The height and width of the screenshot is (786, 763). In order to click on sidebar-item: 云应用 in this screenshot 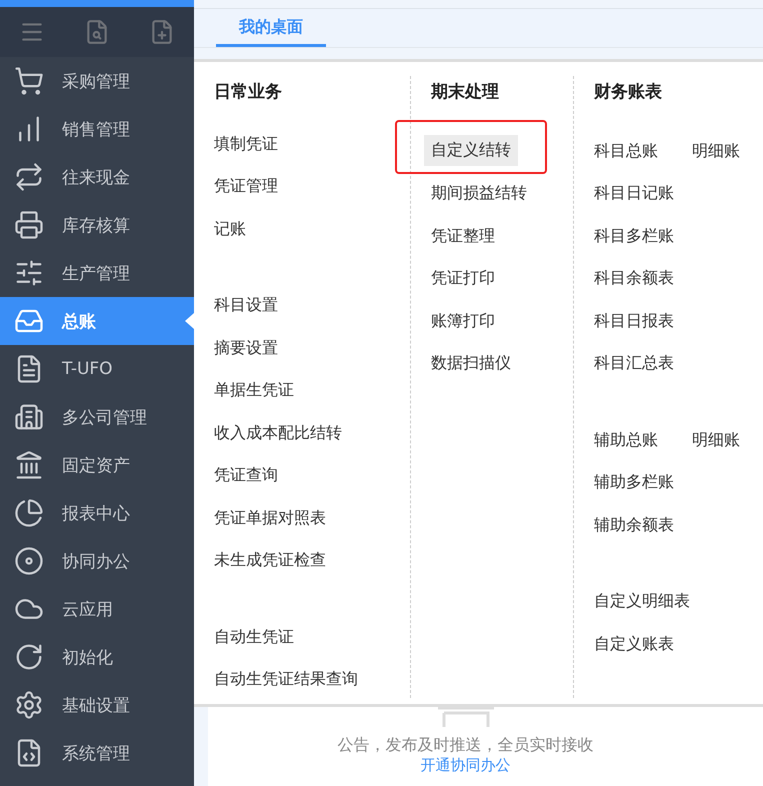, I will do `click(97, 609)`.